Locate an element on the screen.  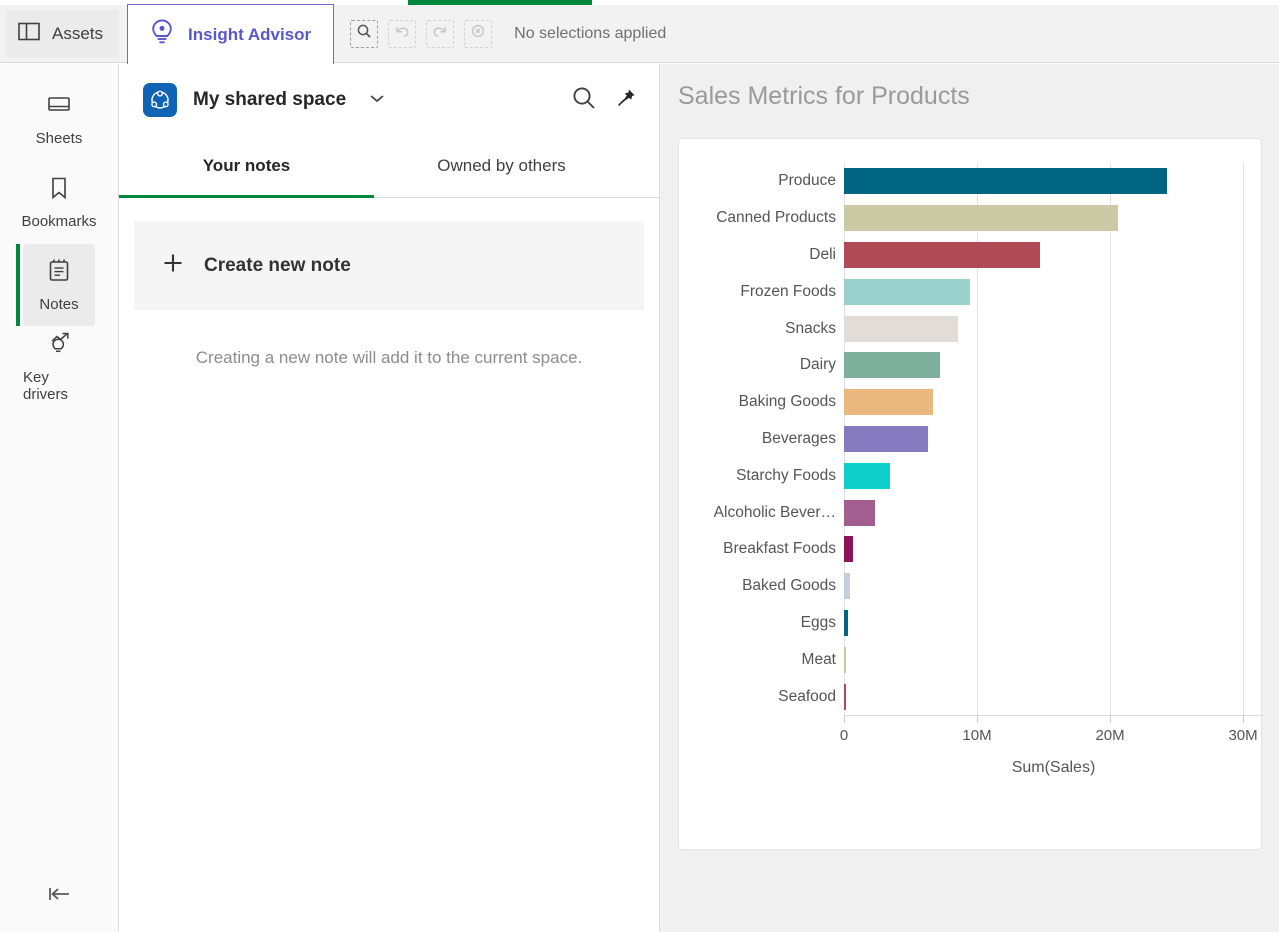
search-icon is located at coordinates (584, 100).